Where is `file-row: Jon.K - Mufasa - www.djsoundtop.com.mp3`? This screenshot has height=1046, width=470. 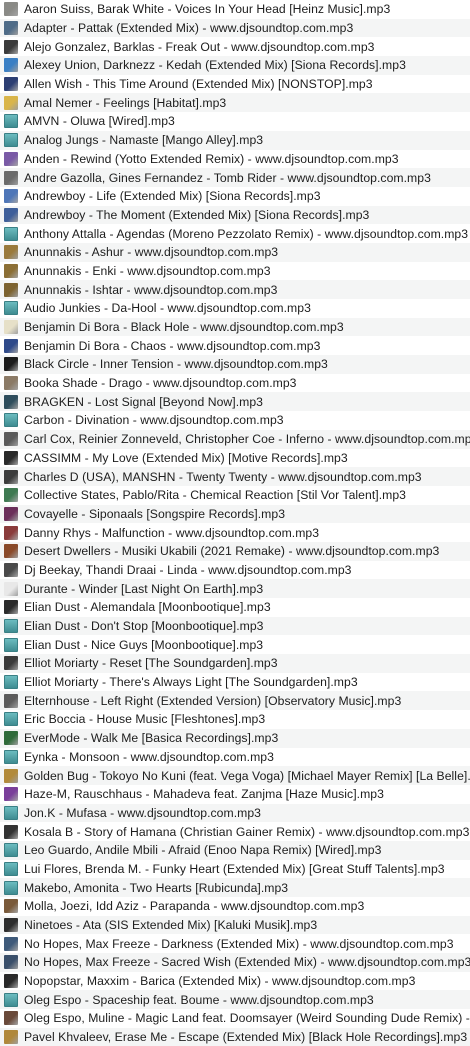
file-row: Jon.K - Mufasa - www.djsoundtop.com.mp3 is located at coordinates (235, 813).